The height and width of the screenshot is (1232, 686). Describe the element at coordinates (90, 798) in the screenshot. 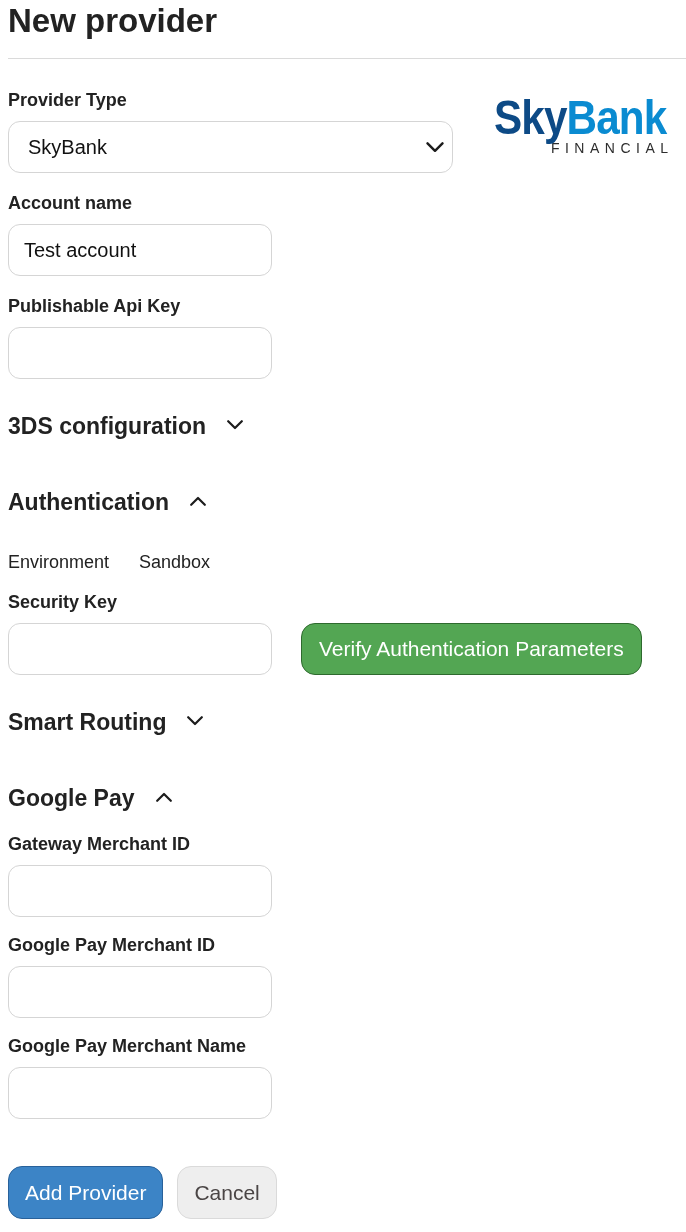

I see `section-toggle: Google Pay` at that location.